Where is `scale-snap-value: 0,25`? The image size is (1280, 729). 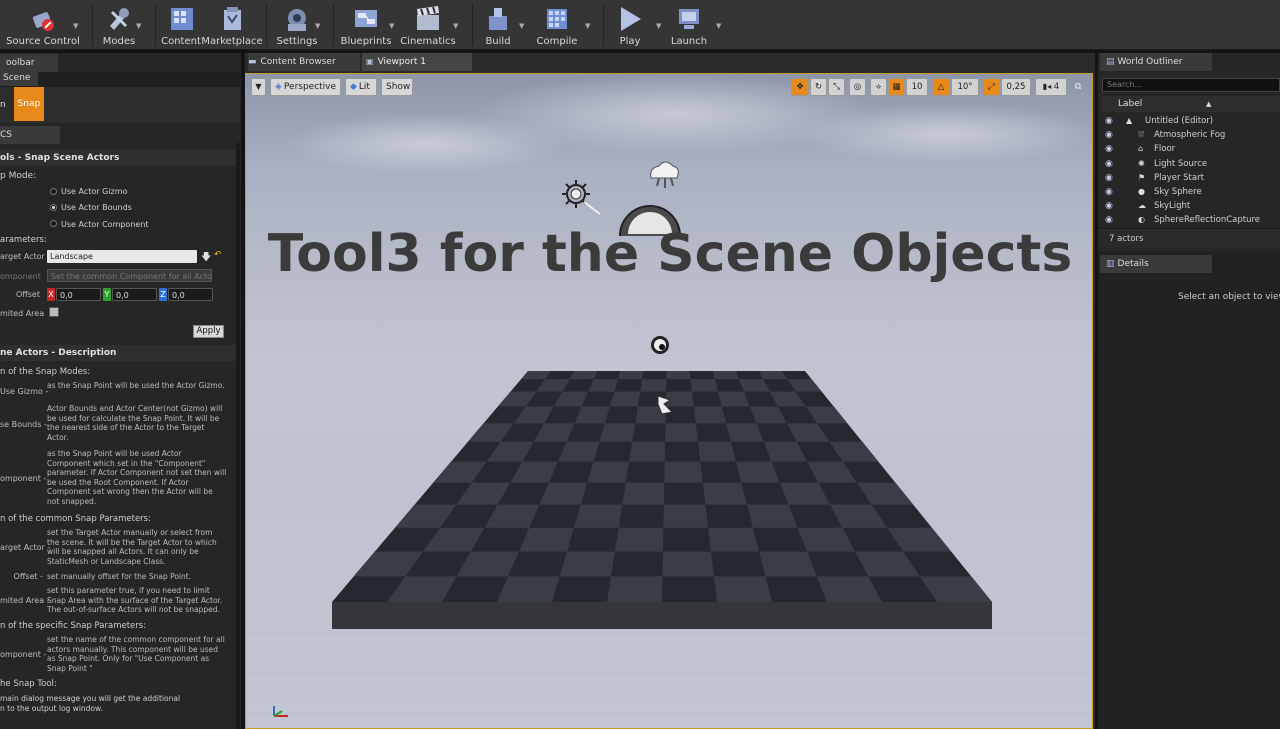
scale-snap-value: 0,25 is located at coordinates (1016, 87).